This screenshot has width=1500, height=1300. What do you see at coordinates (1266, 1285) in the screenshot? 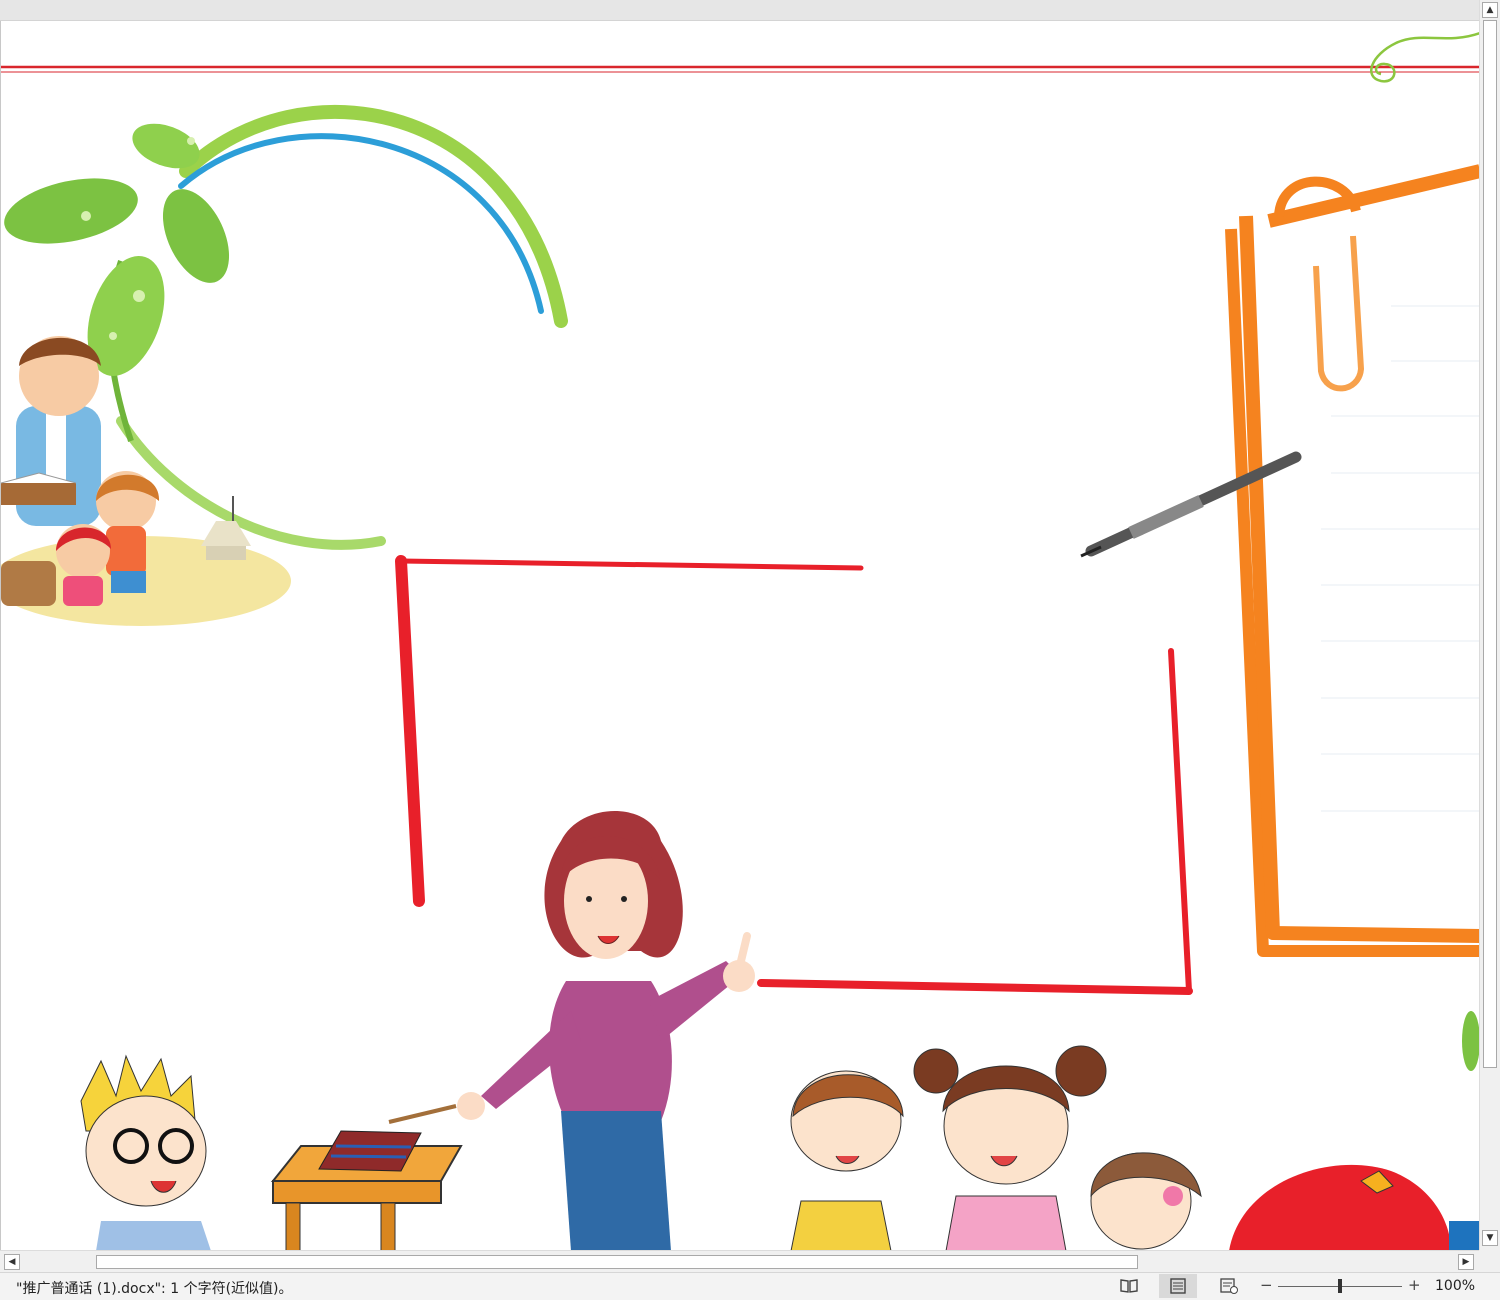
I see `zoom-out-button: −` at bounding box center [1266, 1285].